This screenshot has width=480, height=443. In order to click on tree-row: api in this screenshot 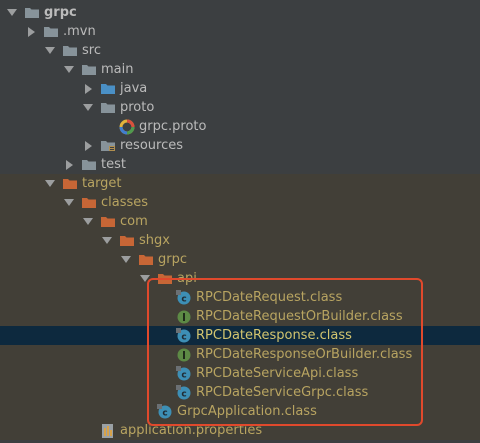, I will do `click(240, 278)`.